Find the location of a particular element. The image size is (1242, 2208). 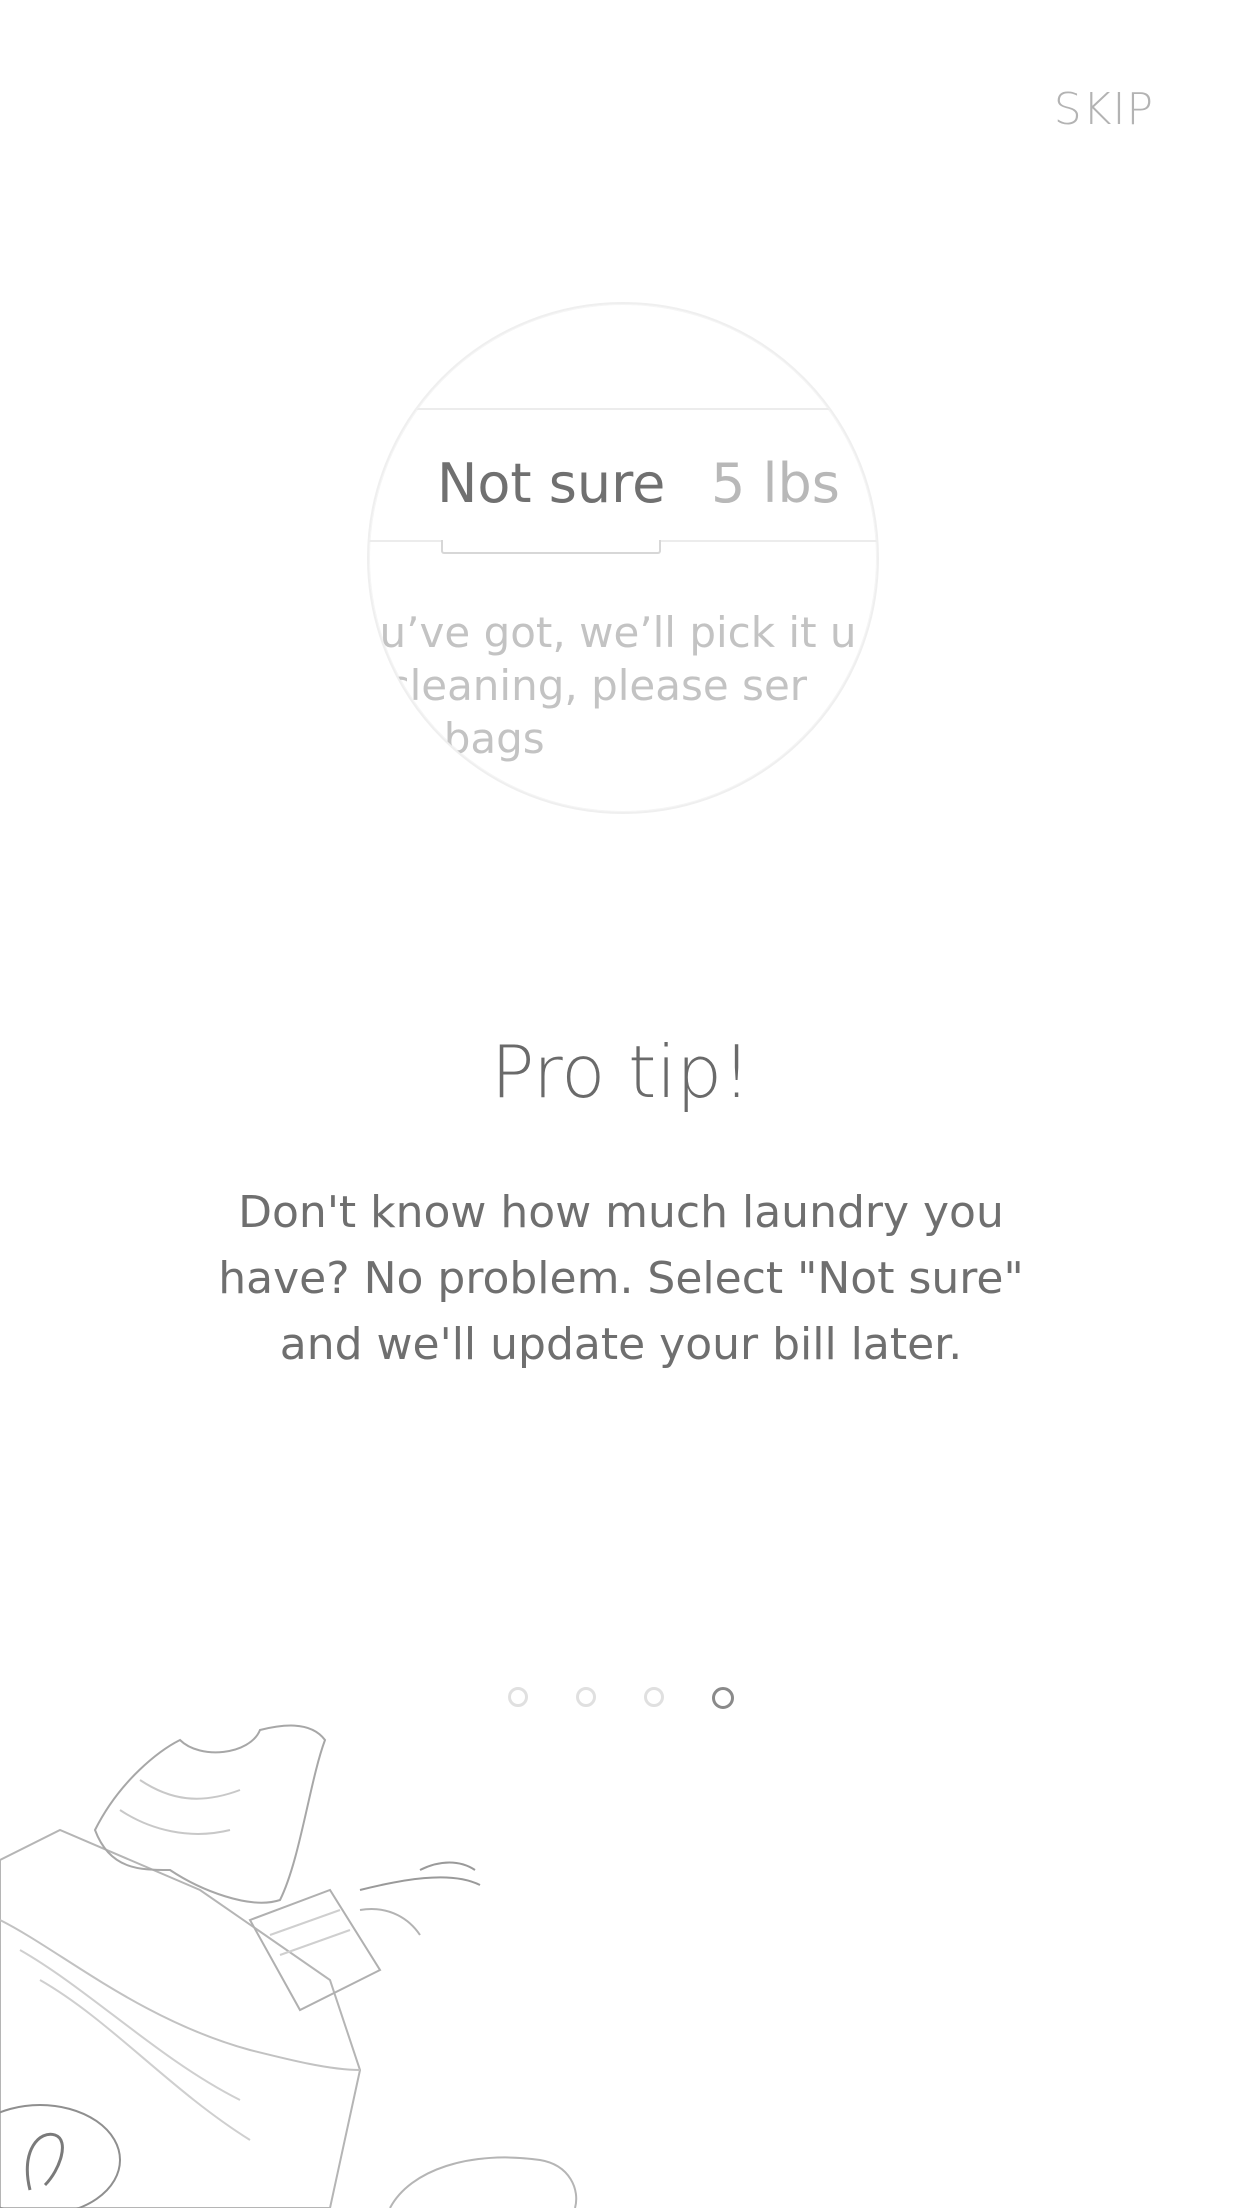

picker-divider-top is located at coordinates (623, 409).